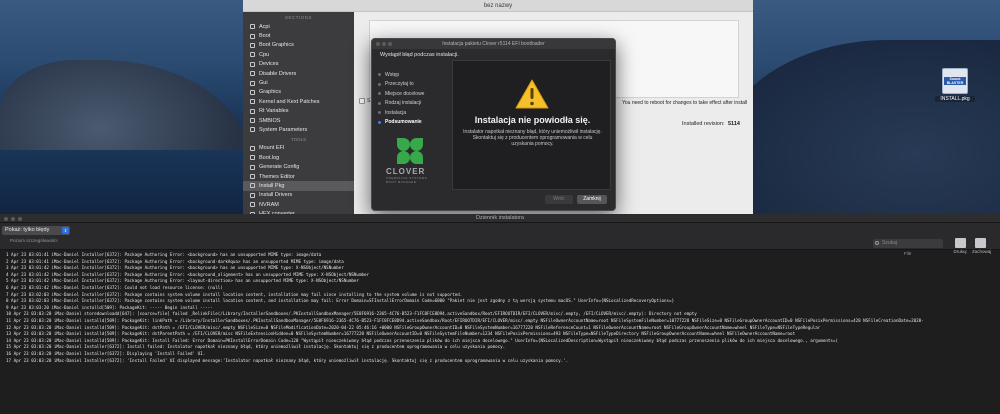 The width and height of the screenshot is (1000, 414). Describe the element at coordinates (298, 204) in the screenshot. I see `sidebar-tool-nvram: NVRAM` at that location.